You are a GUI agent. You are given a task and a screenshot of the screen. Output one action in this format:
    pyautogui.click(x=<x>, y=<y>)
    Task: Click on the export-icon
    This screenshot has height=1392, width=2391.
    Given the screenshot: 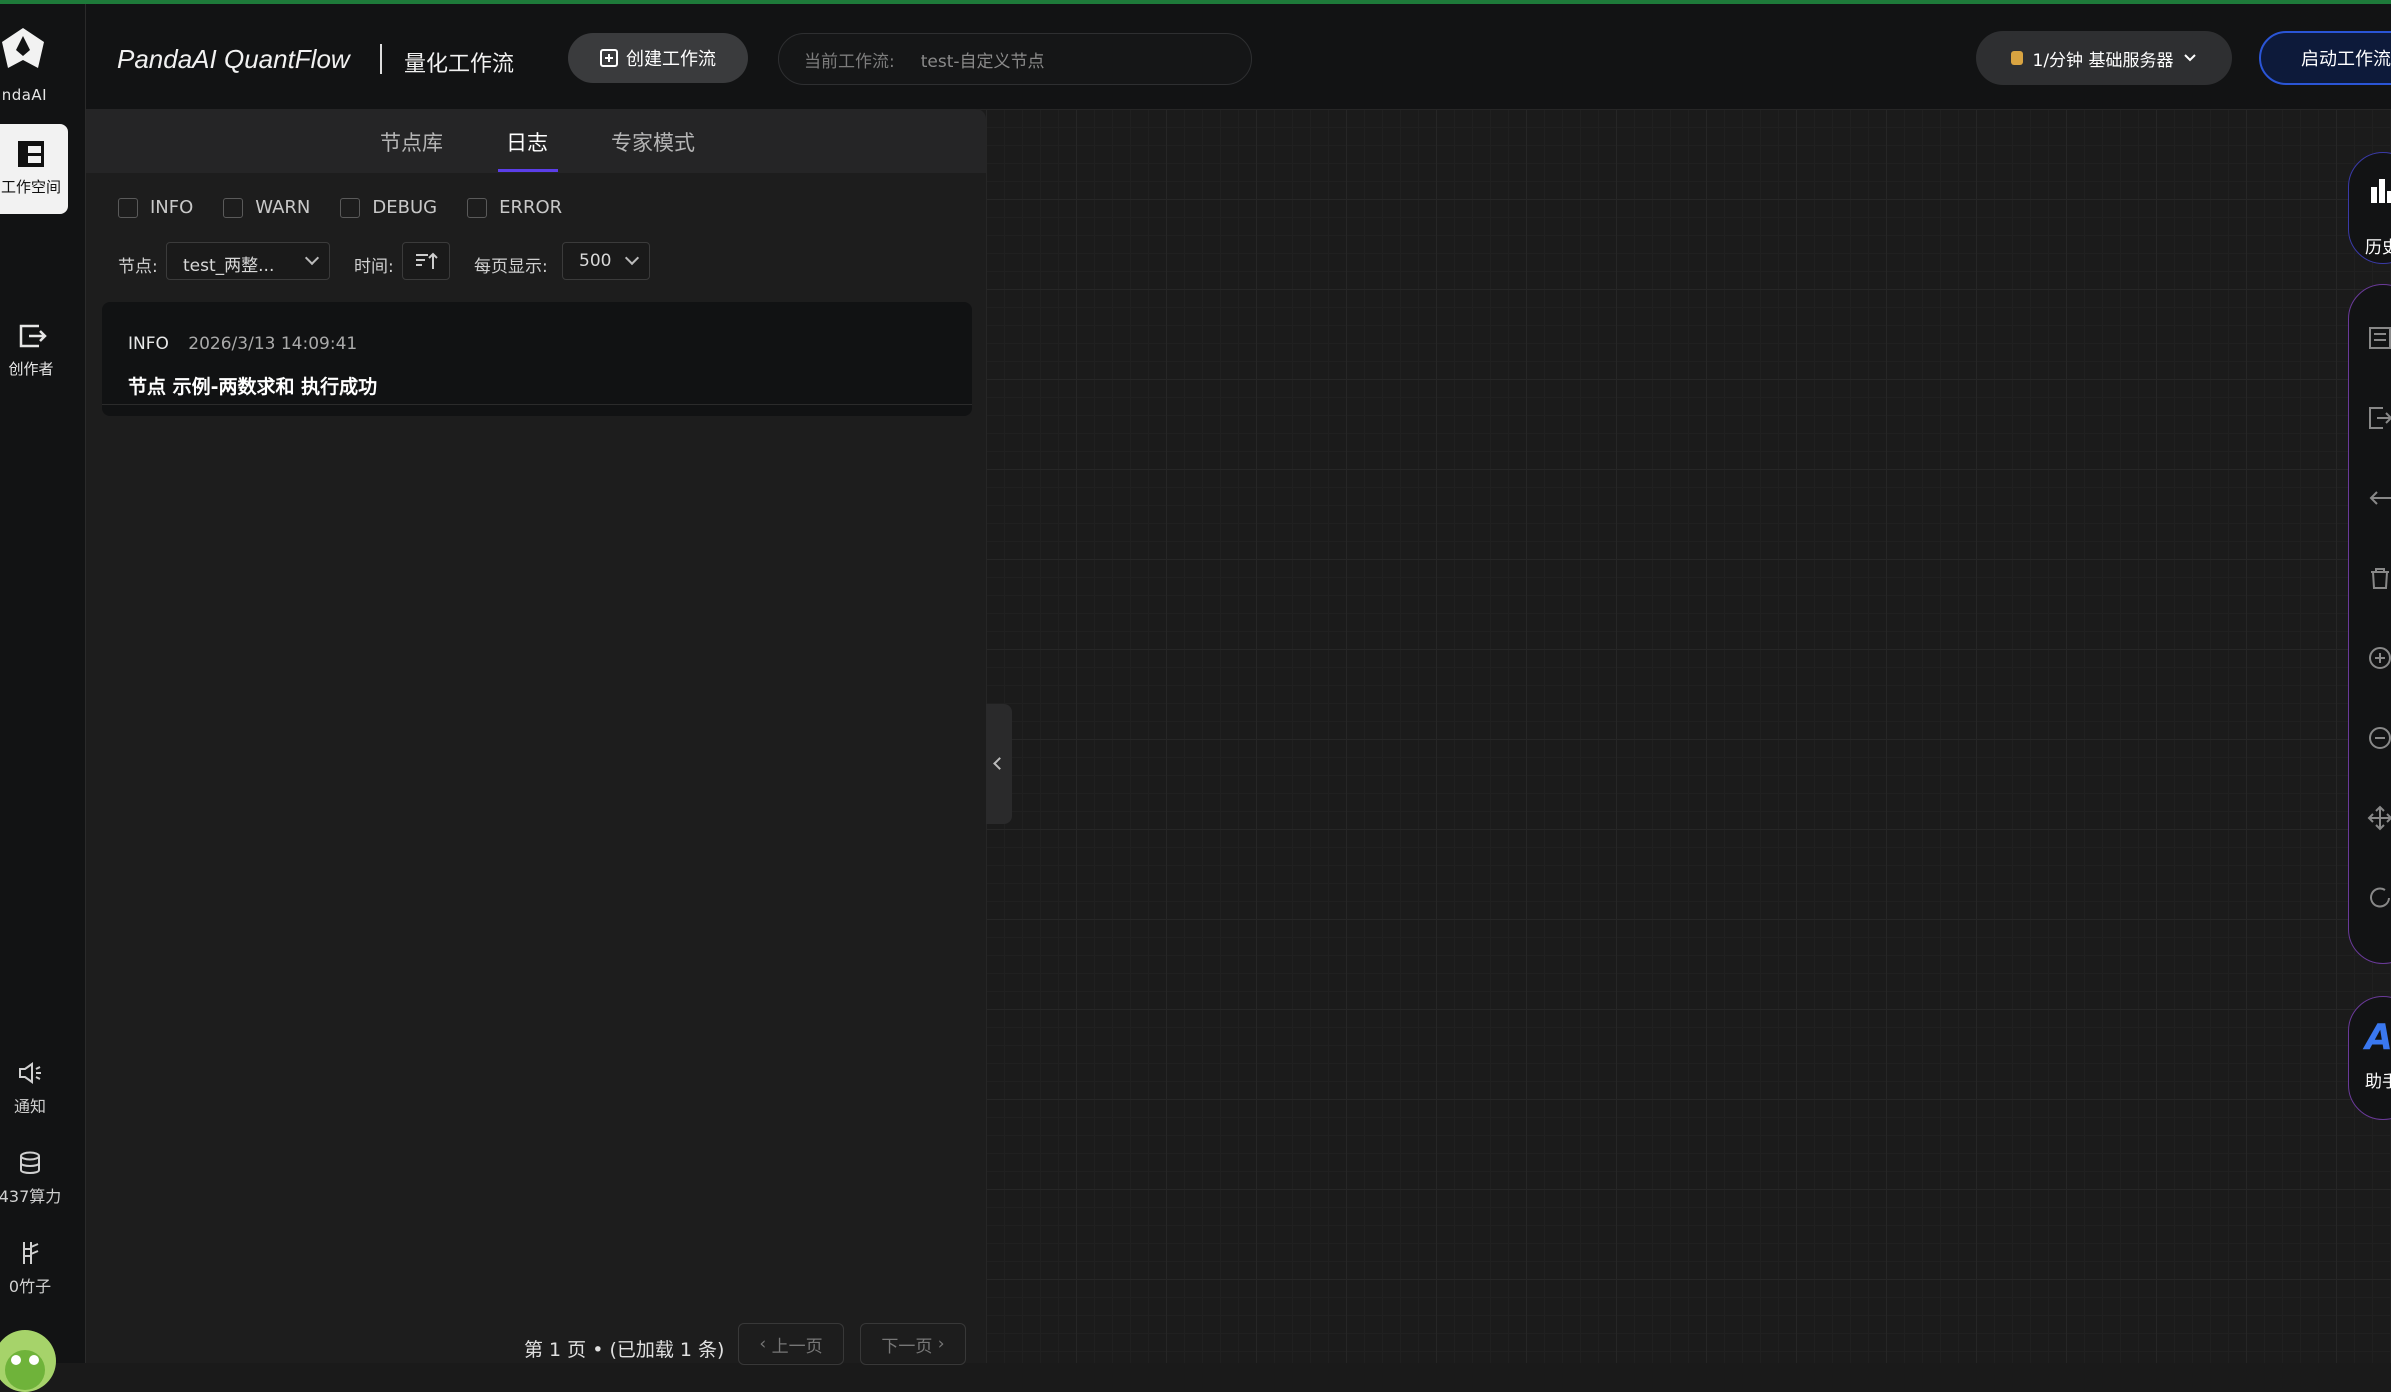 What is the action you would take?
    pyautogui.click(x=2379, y=418)
    